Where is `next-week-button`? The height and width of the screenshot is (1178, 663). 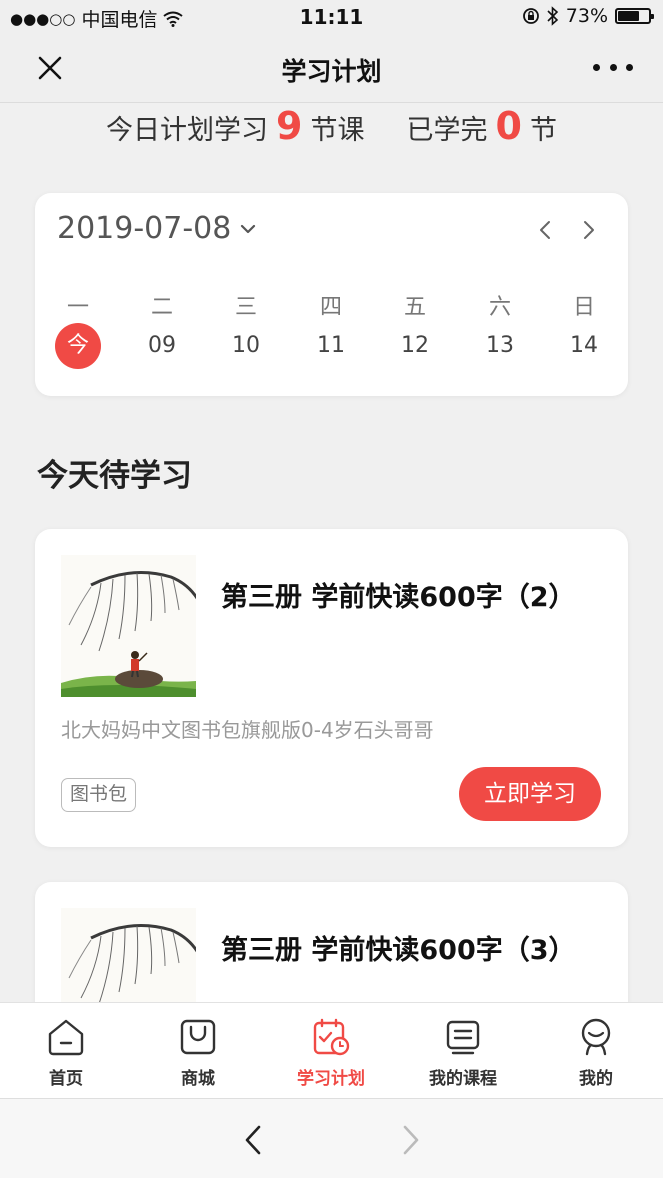
next-week-button is located at coordinates (588, 230).